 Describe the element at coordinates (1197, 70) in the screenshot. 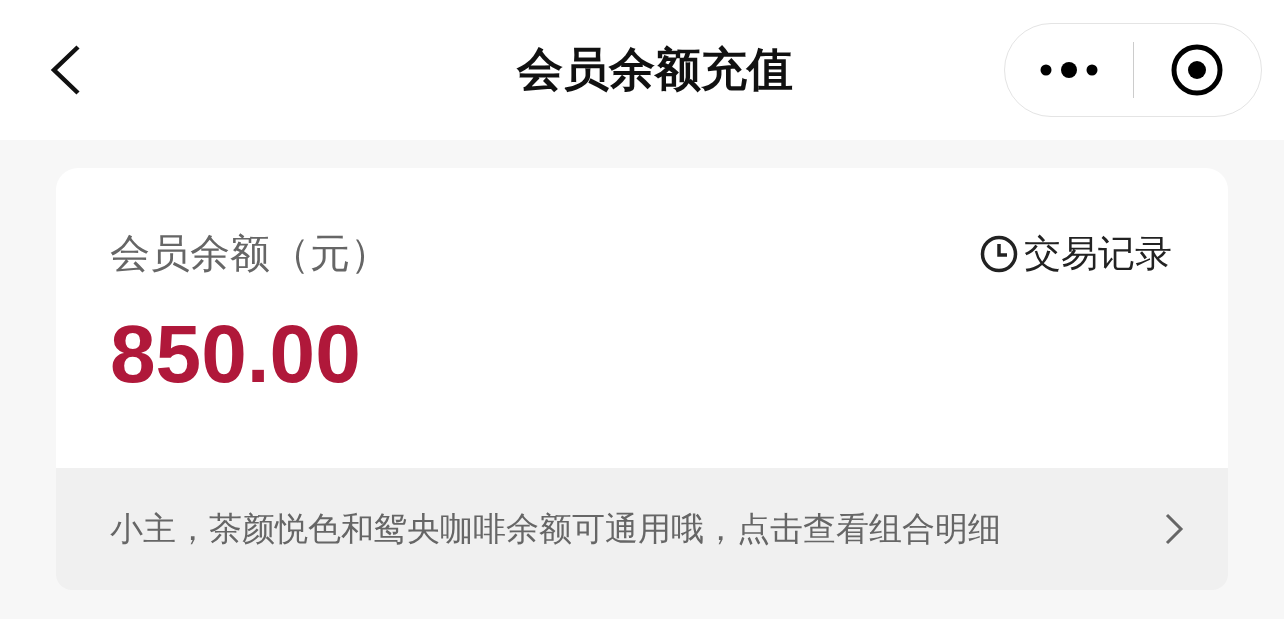

I see `target-icon` at that location.